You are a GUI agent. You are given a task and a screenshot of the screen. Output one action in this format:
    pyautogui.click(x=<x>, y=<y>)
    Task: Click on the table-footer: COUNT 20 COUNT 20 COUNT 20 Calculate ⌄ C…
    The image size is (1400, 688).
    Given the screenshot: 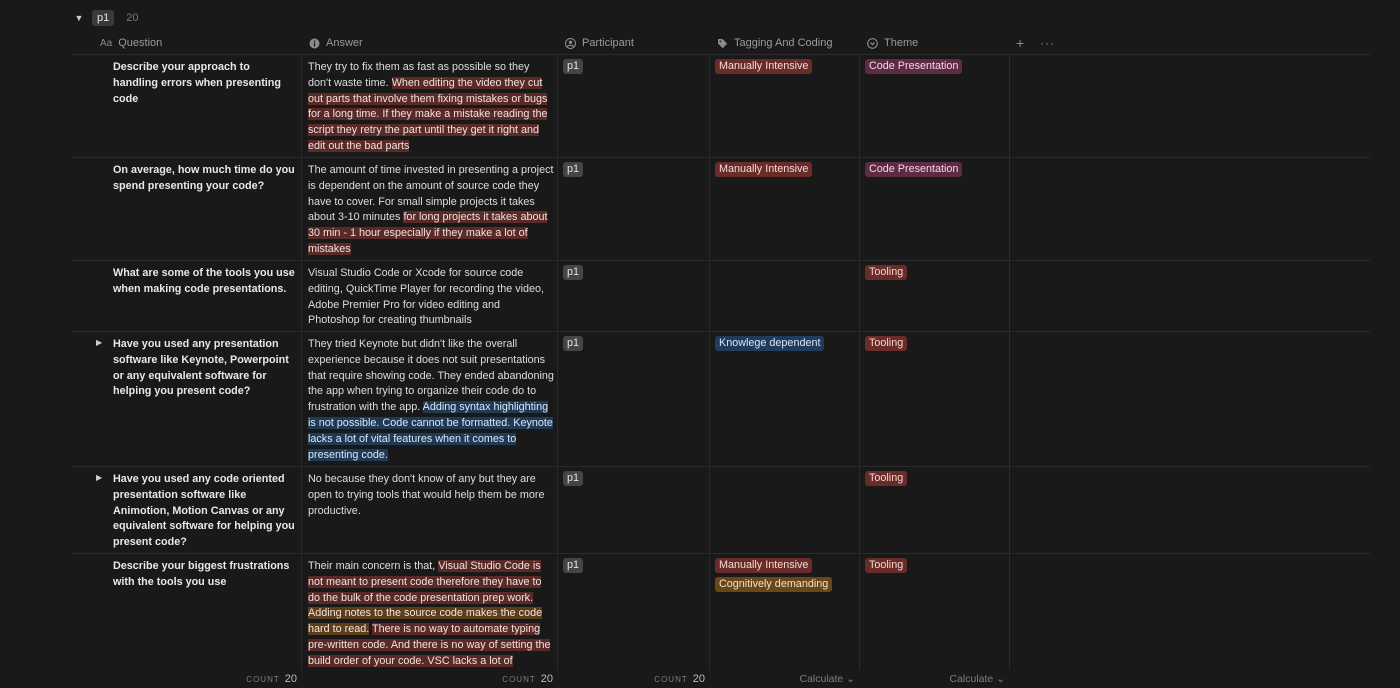 What is the action you would take?
    pyautogui.click(x=721, y=679)
    